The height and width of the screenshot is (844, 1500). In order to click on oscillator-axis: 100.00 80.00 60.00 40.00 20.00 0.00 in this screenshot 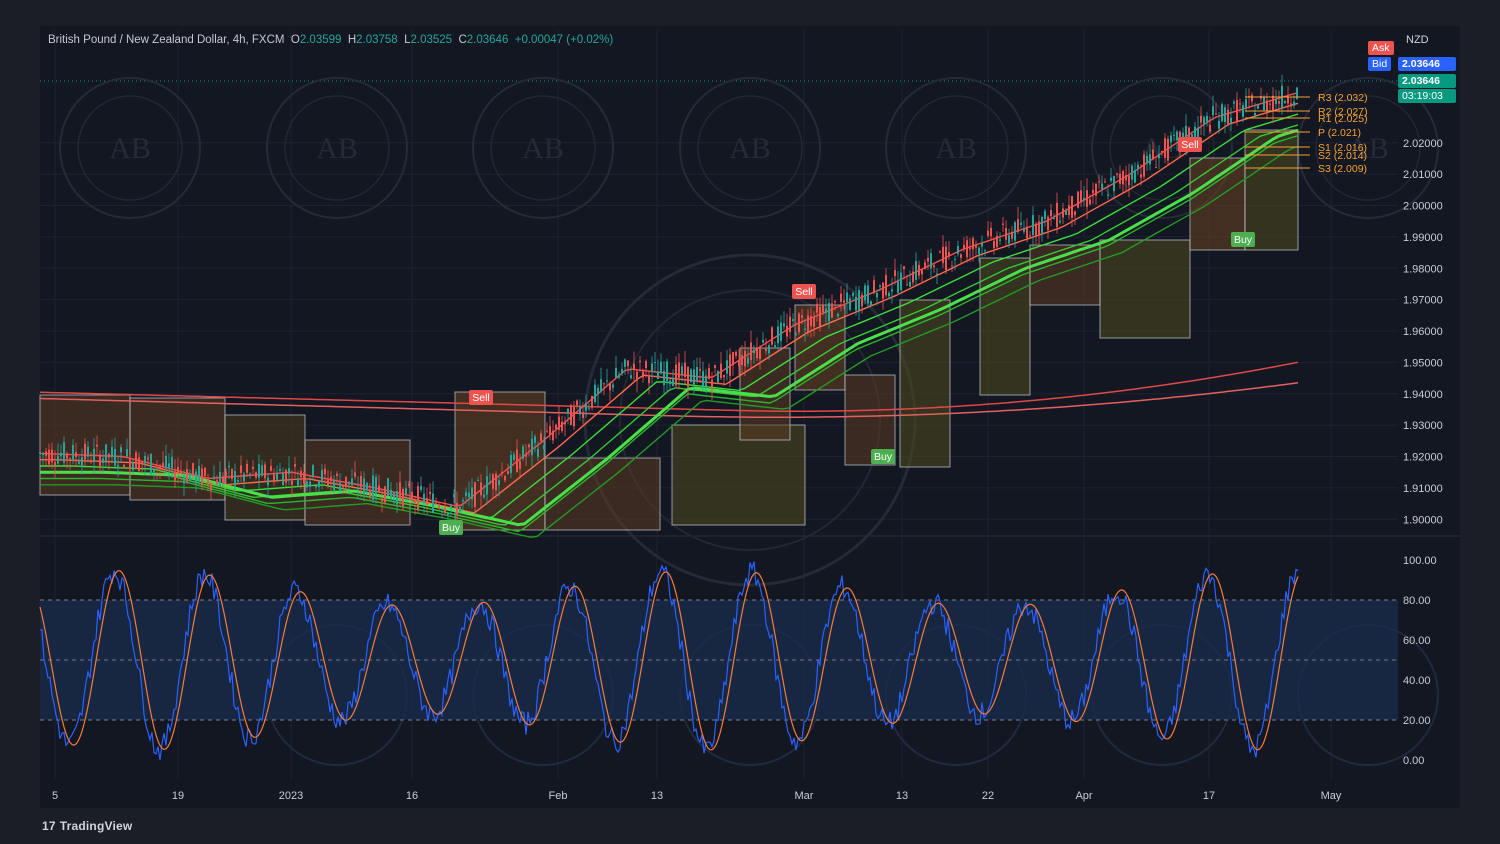, I will do `click(1420, 661)`.